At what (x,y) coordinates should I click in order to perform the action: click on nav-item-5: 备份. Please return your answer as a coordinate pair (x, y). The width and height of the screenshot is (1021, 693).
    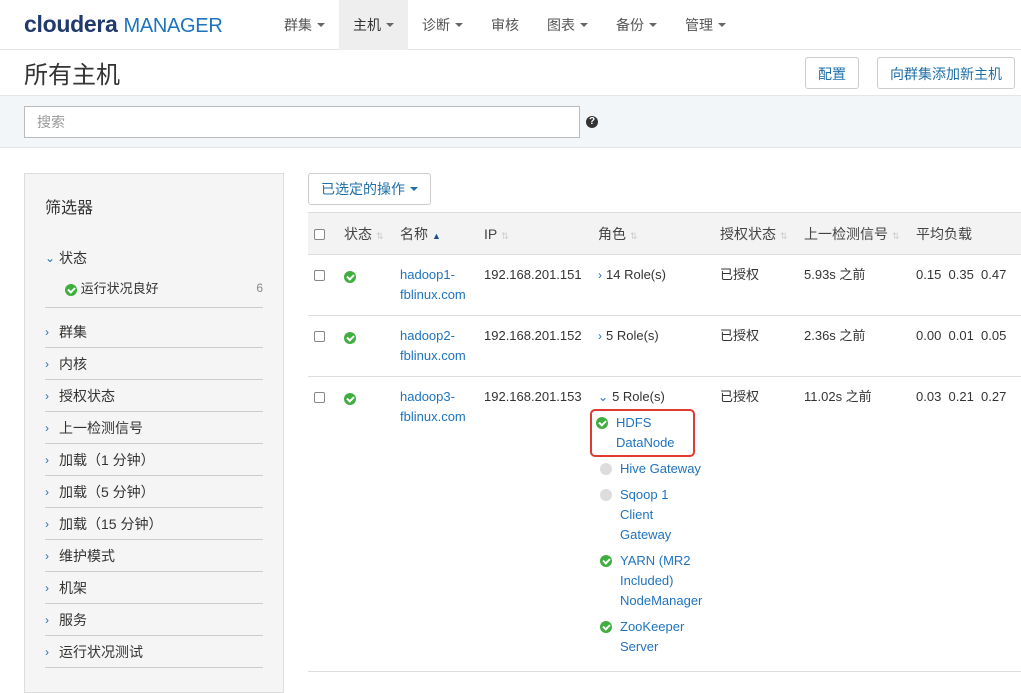
    Looking at the image, I should click on (636, 25).